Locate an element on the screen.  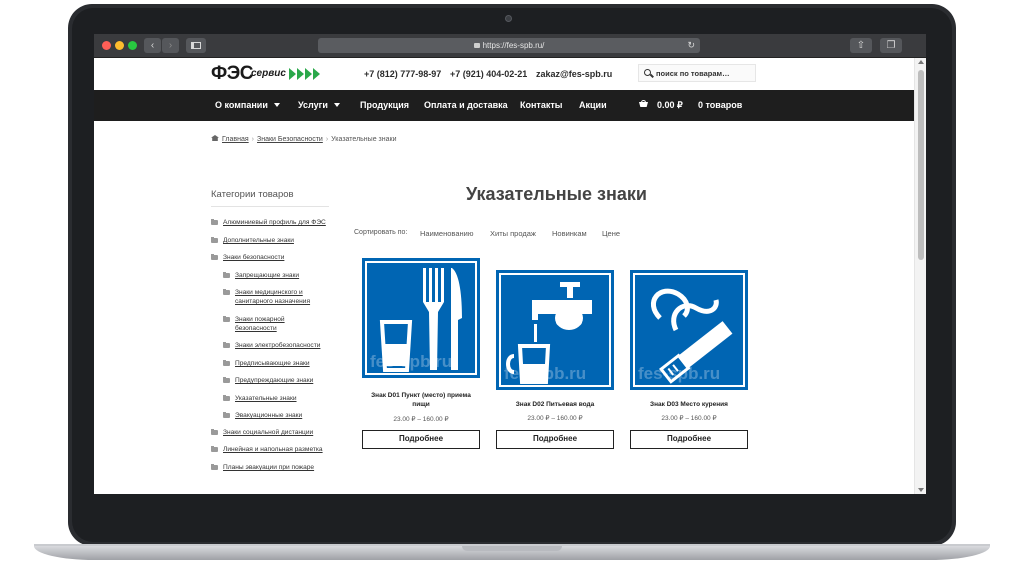
laptop-base-notch is located at coordinates (512, 548).